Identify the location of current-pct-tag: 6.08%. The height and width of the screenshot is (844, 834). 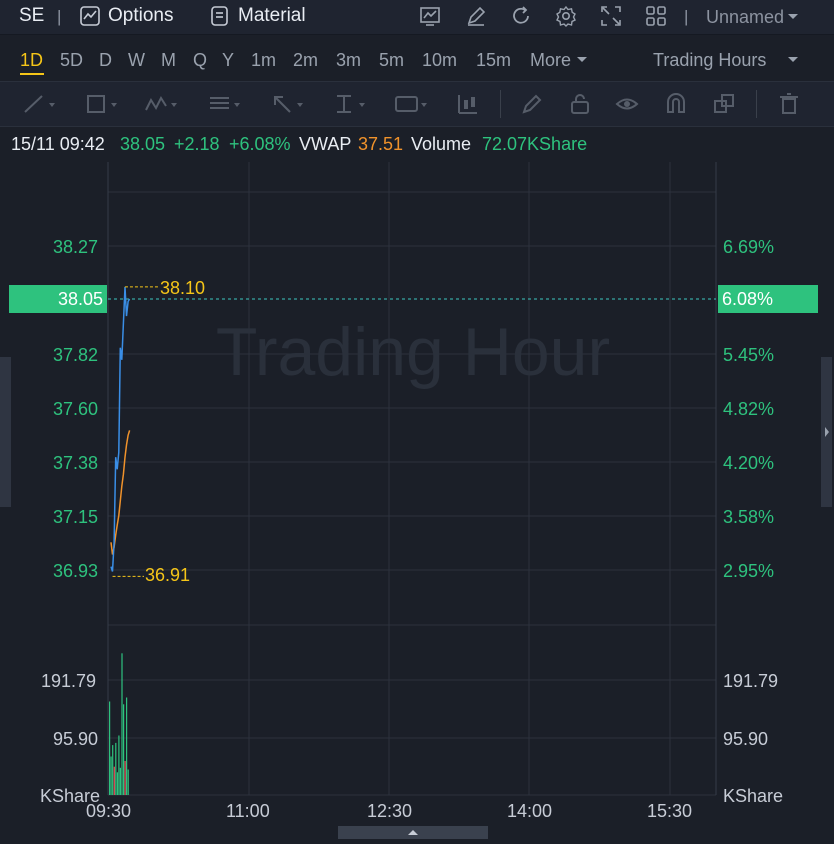
(768, 299).